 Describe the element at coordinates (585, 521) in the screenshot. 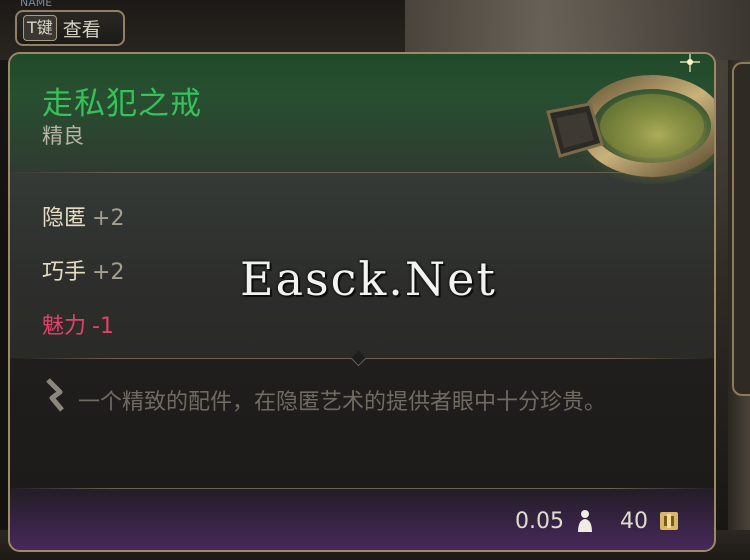

I see `weight-icon` at that location.